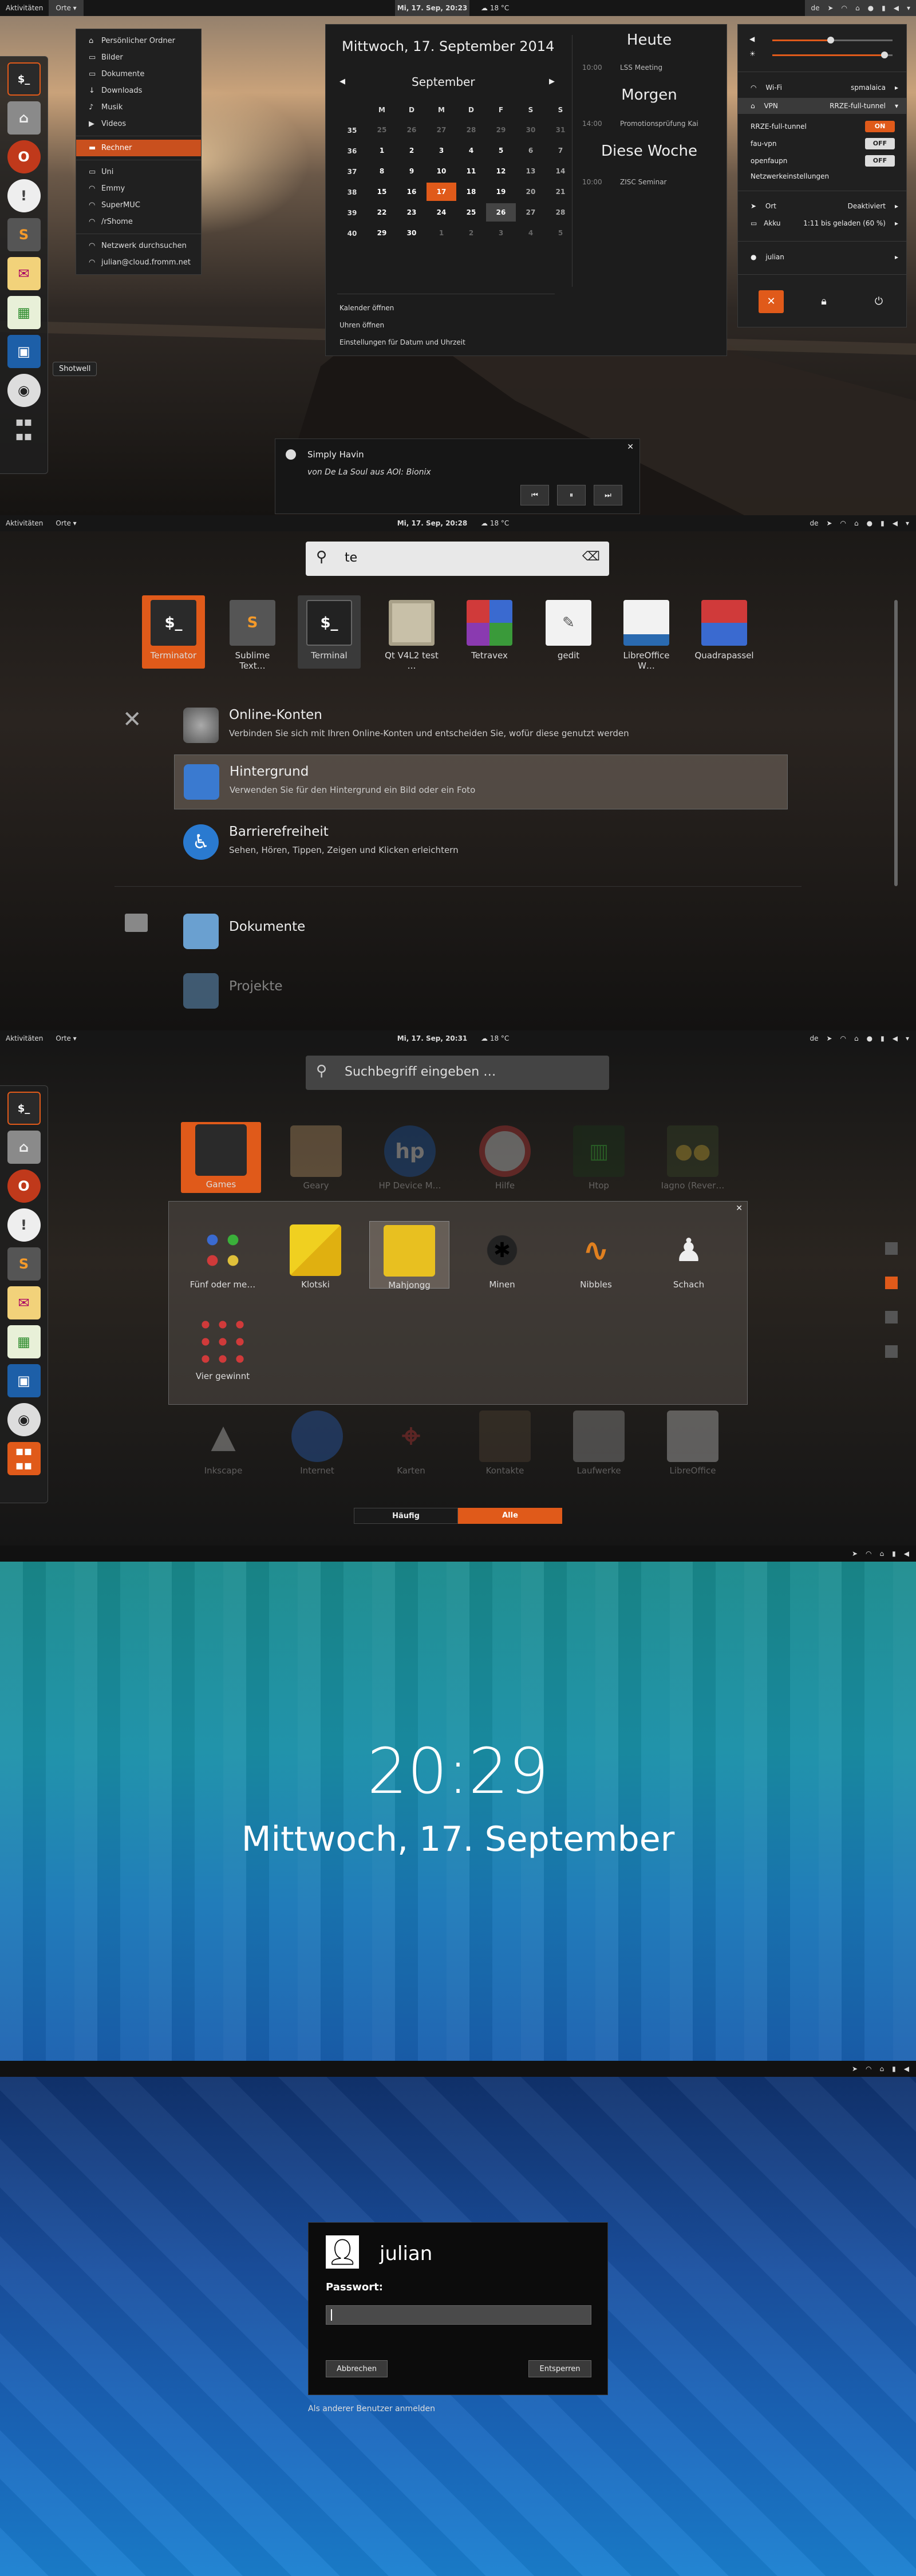  What do you see at coordinates (501, 192) in the screenshot?
I see `calendar-day: 19` at bounding box center [501, 192].